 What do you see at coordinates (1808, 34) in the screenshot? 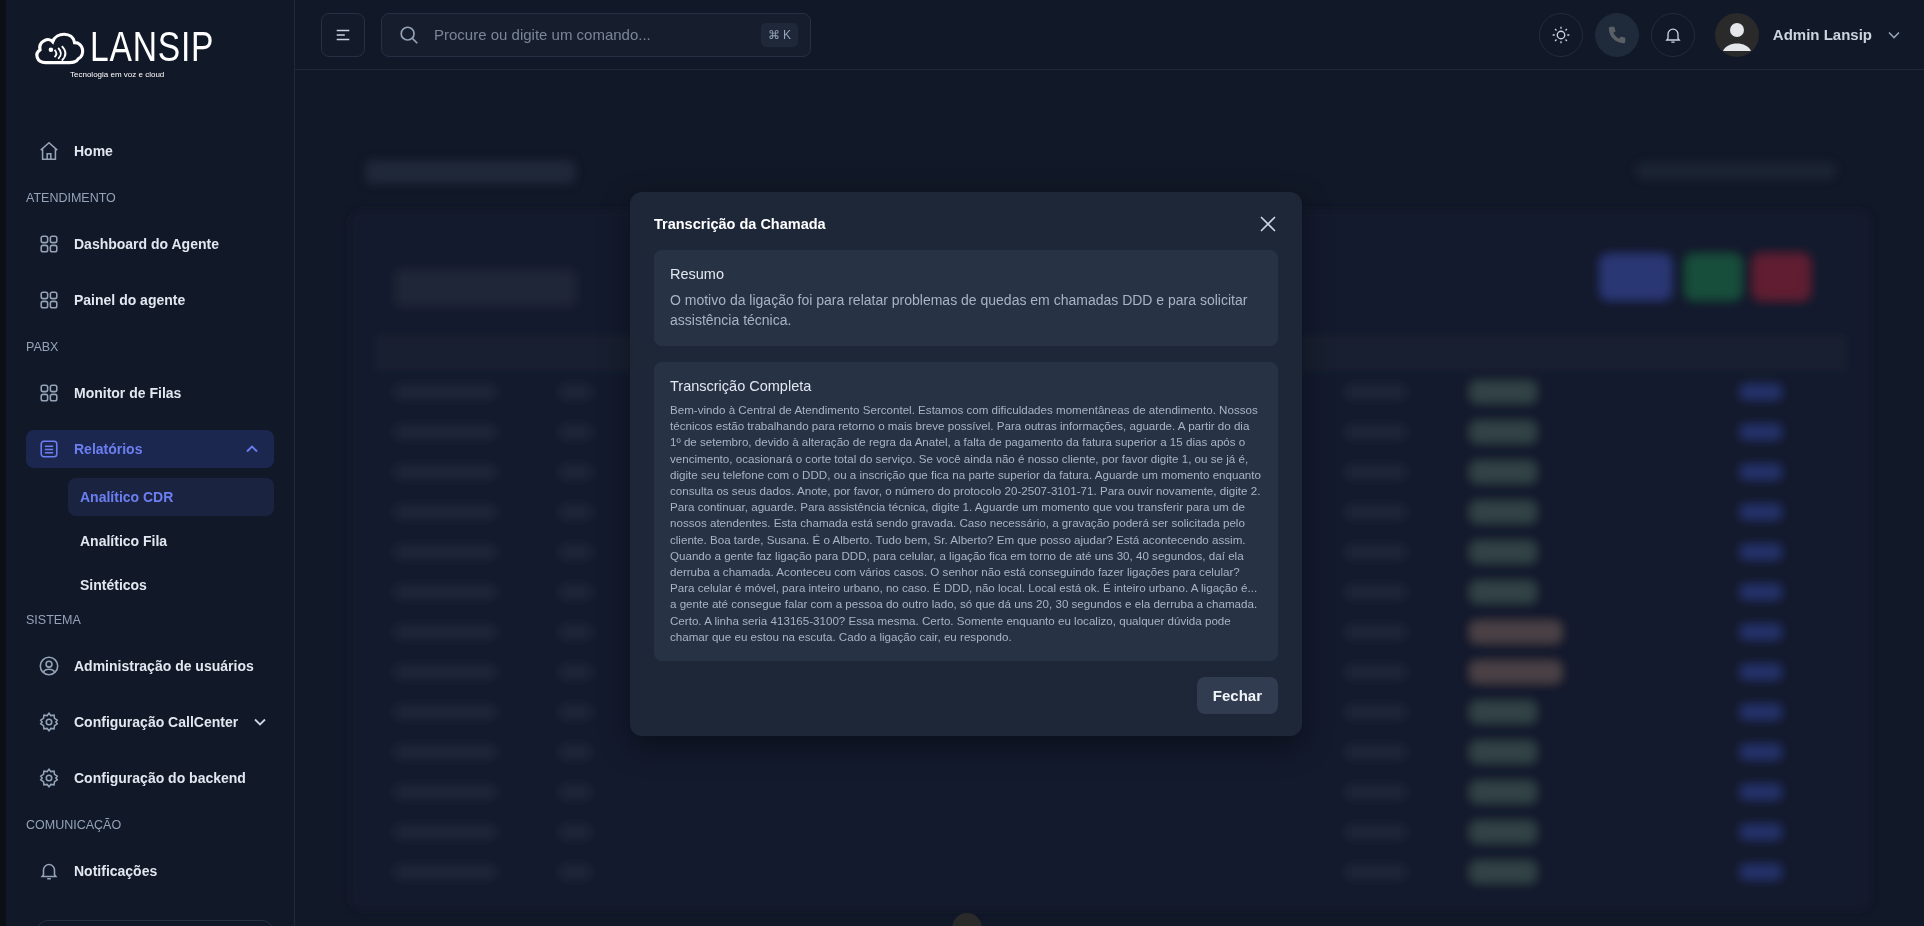
I see `user-menu: Admin Lansip` at bounding box center [1808, 34].